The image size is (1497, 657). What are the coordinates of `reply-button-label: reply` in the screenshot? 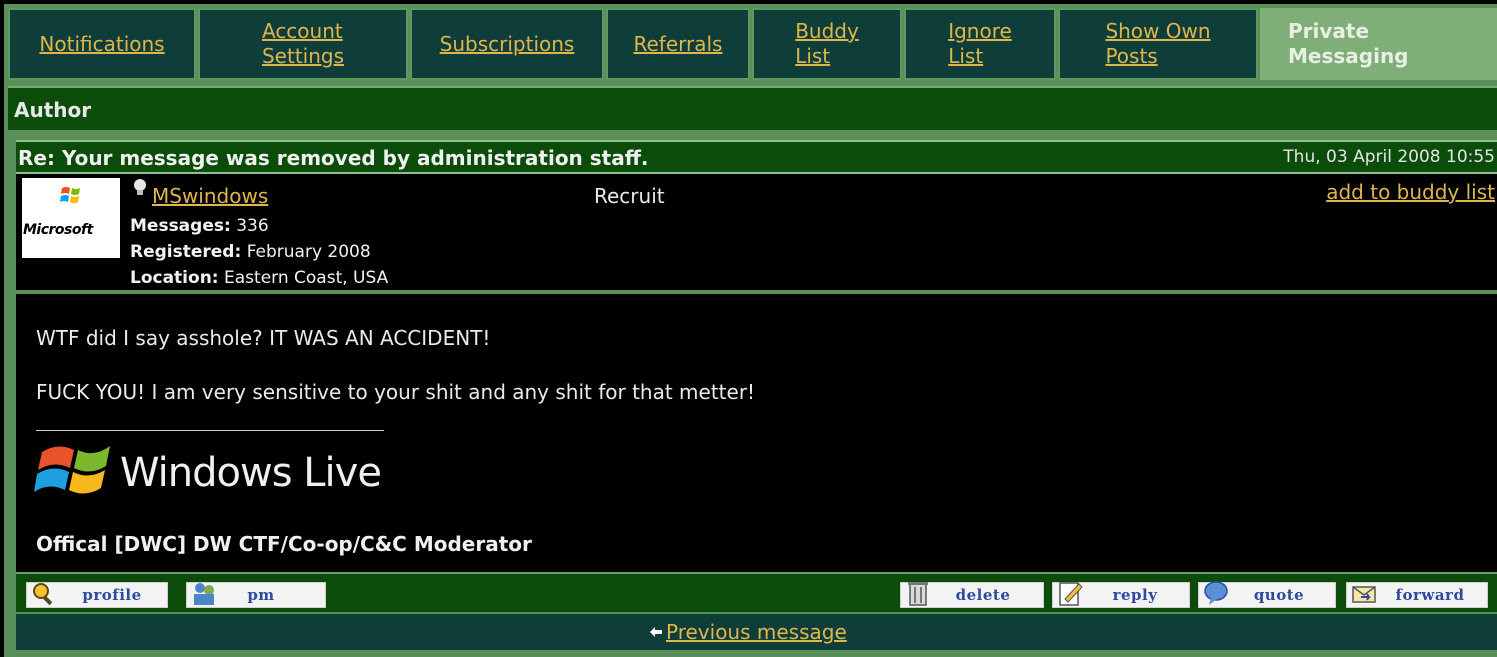 It's located at (1135, 595).